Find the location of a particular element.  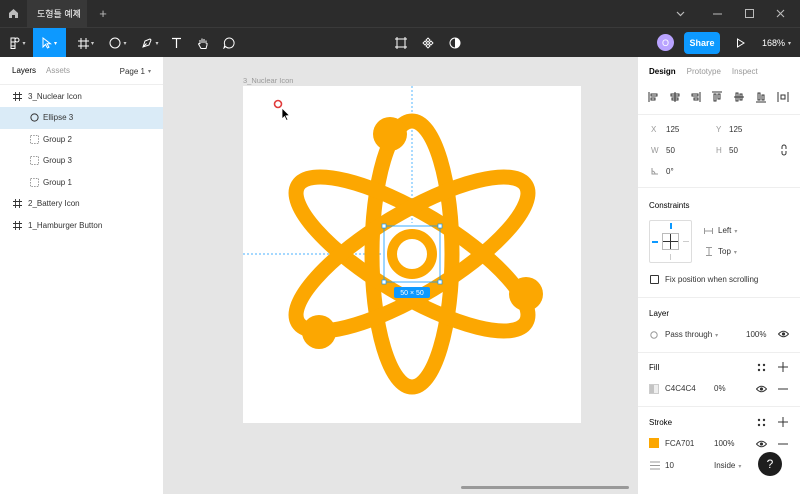

electron-top is located at coordinates (390, 134).